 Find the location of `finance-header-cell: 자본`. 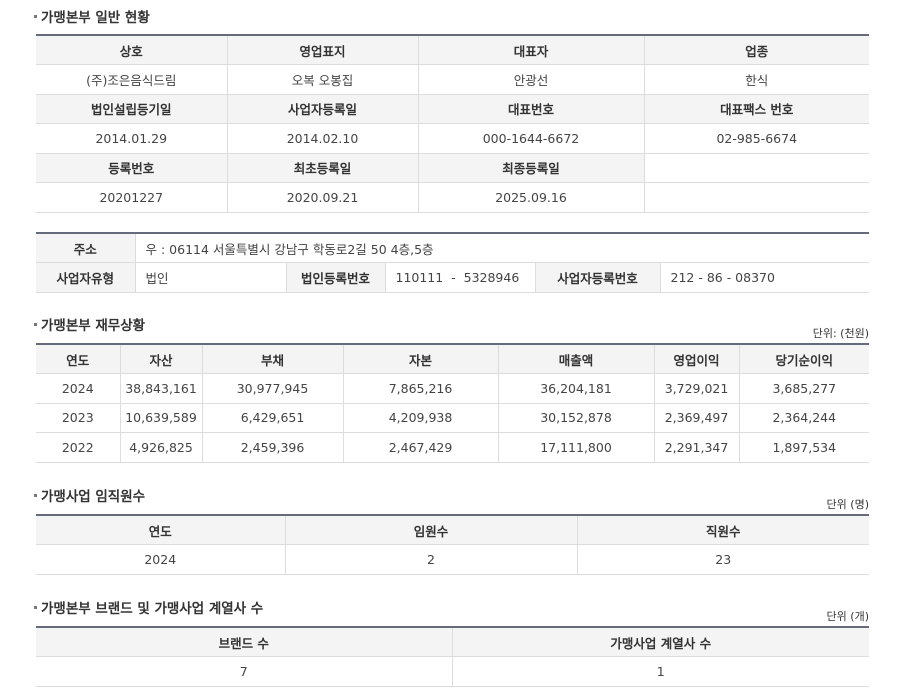

finance-header-cell: 자본 is located at coordinates (421, 359).